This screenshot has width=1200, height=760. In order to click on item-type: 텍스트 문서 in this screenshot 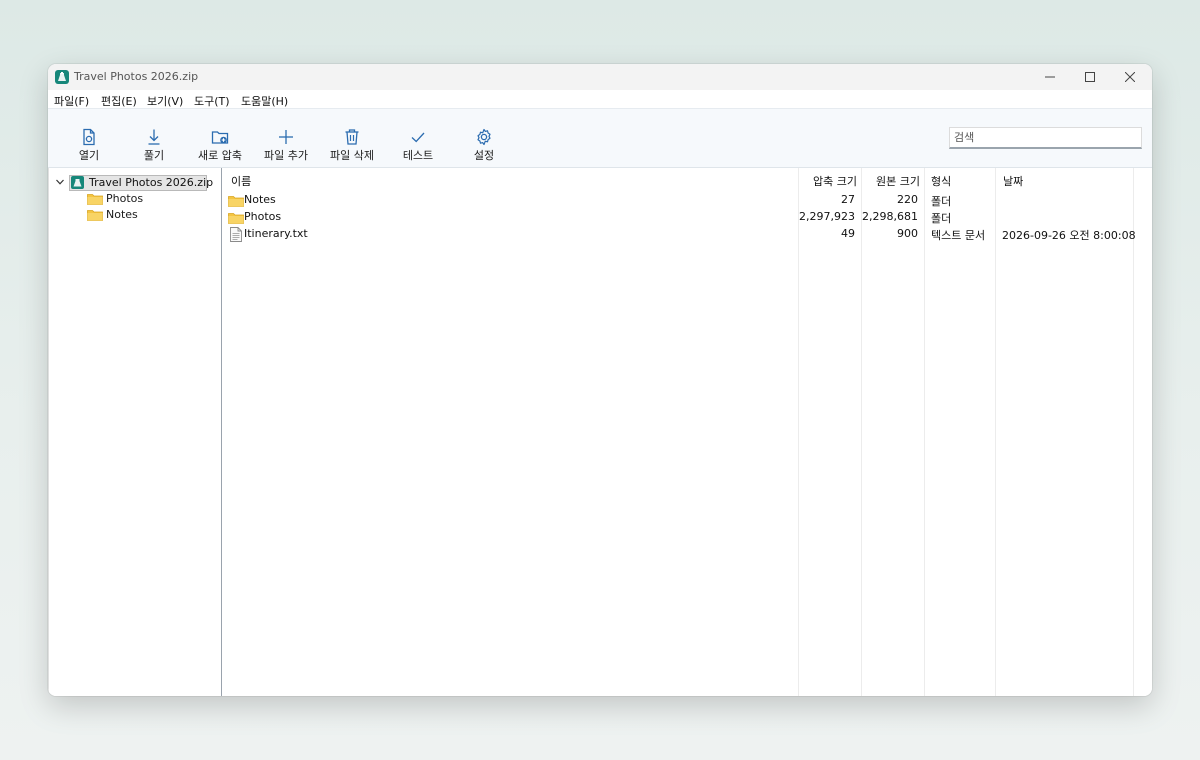, I will do `click(958, 235)`.